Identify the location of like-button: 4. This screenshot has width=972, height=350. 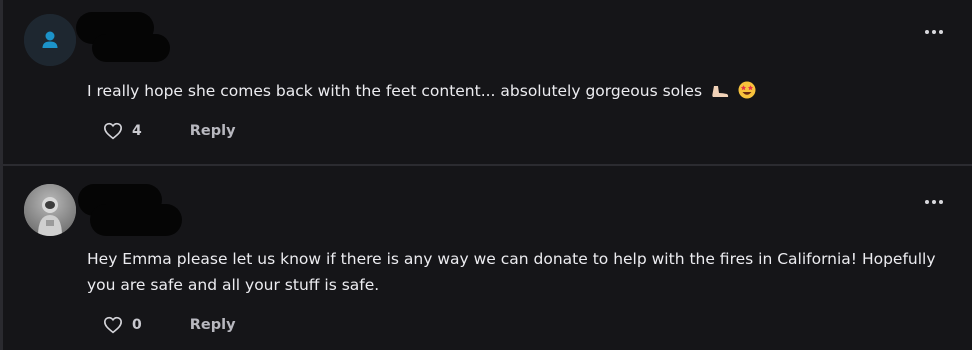
(122, 131).